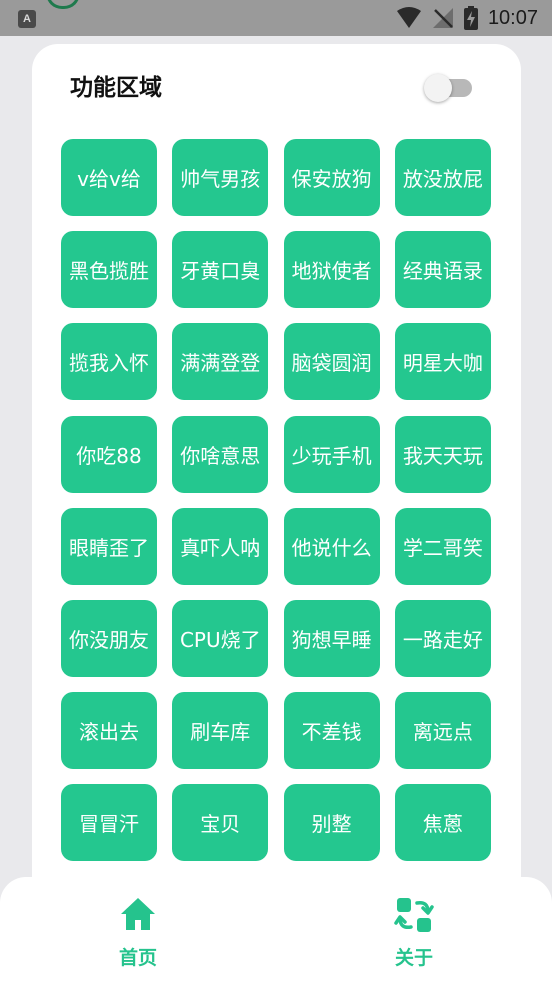  What do you see at coordinates (220, 454) in the screenshot?
I see `function-button: 你啥意思` at bounding box center [220, 454].